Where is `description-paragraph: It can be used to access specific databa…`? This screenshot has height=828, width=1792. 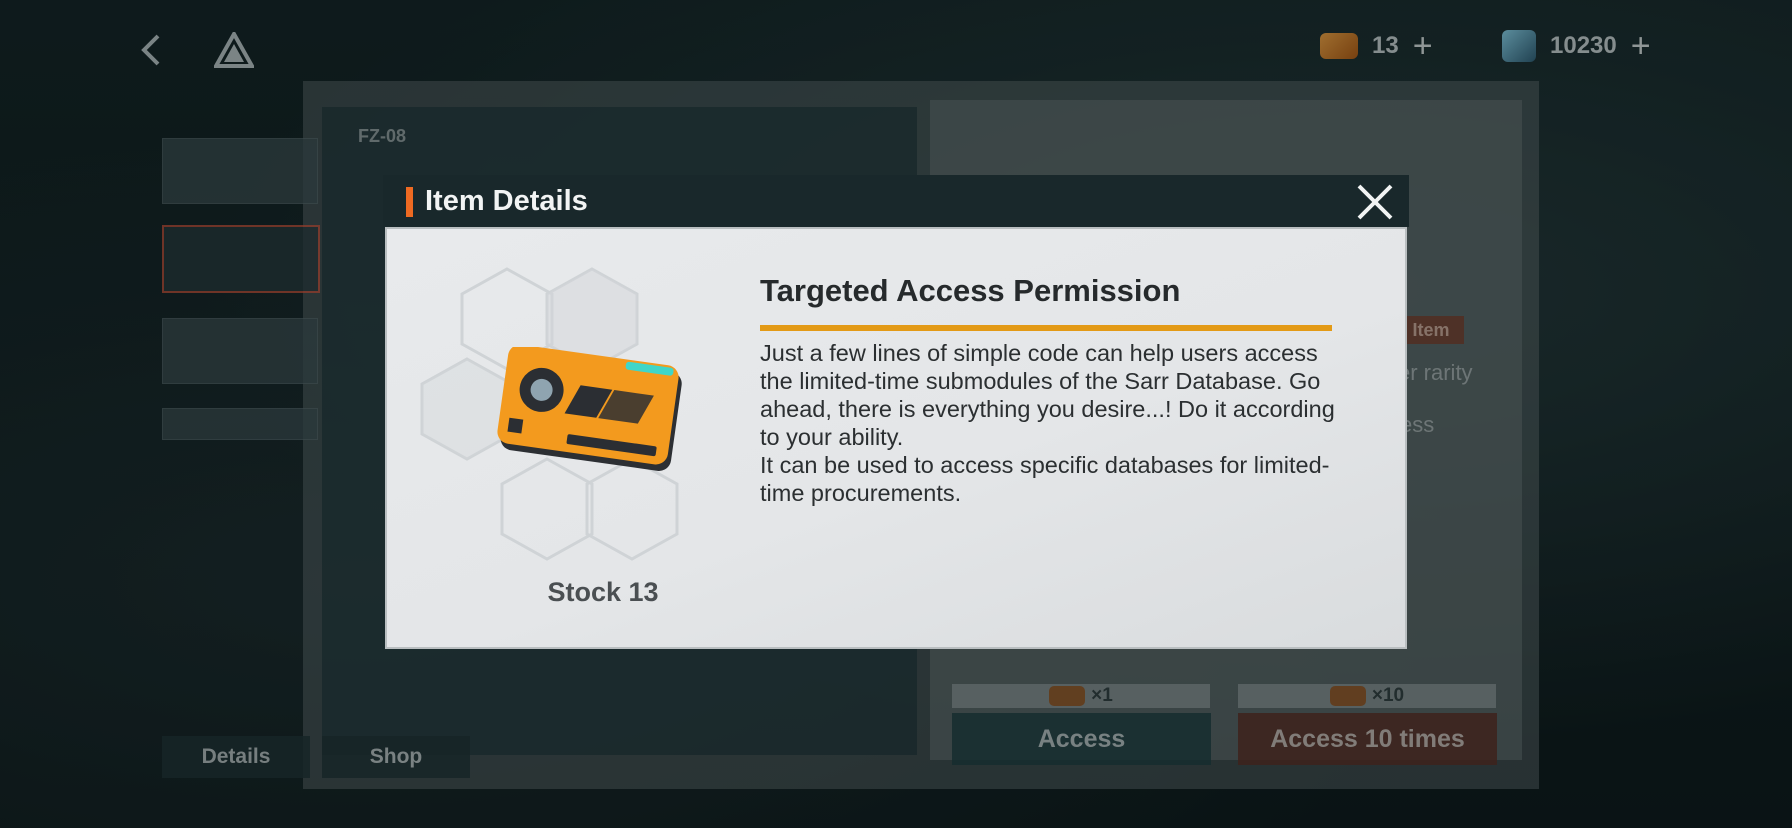 description-paragraph: It can be used to access specific databa… is located at coordinates (1045, 479).